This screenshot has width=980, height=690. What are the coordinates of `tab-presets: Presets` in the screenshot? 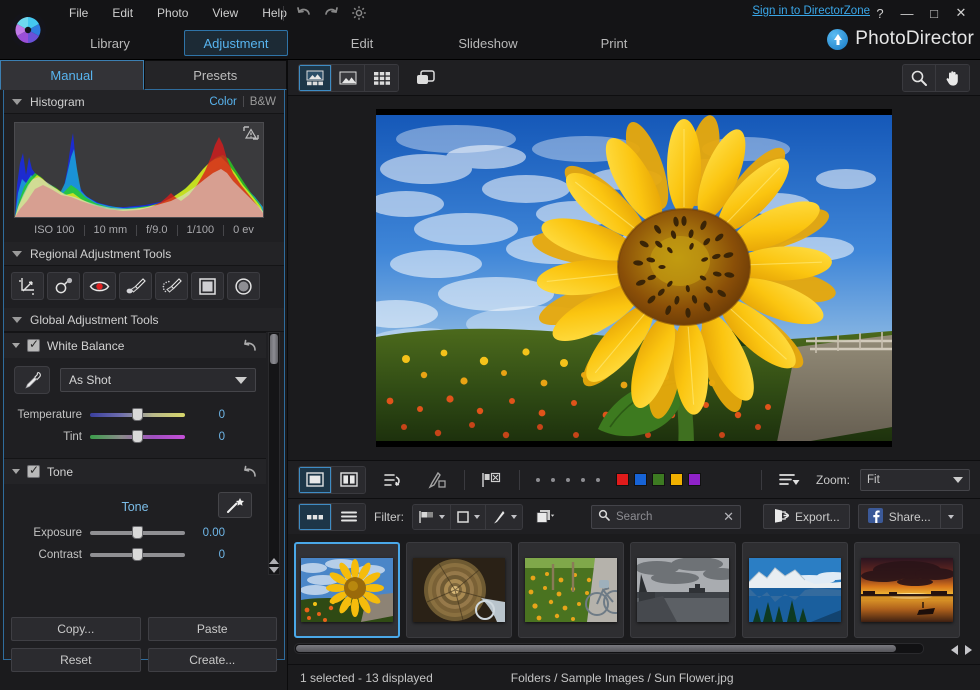 It's located at (215, 75).